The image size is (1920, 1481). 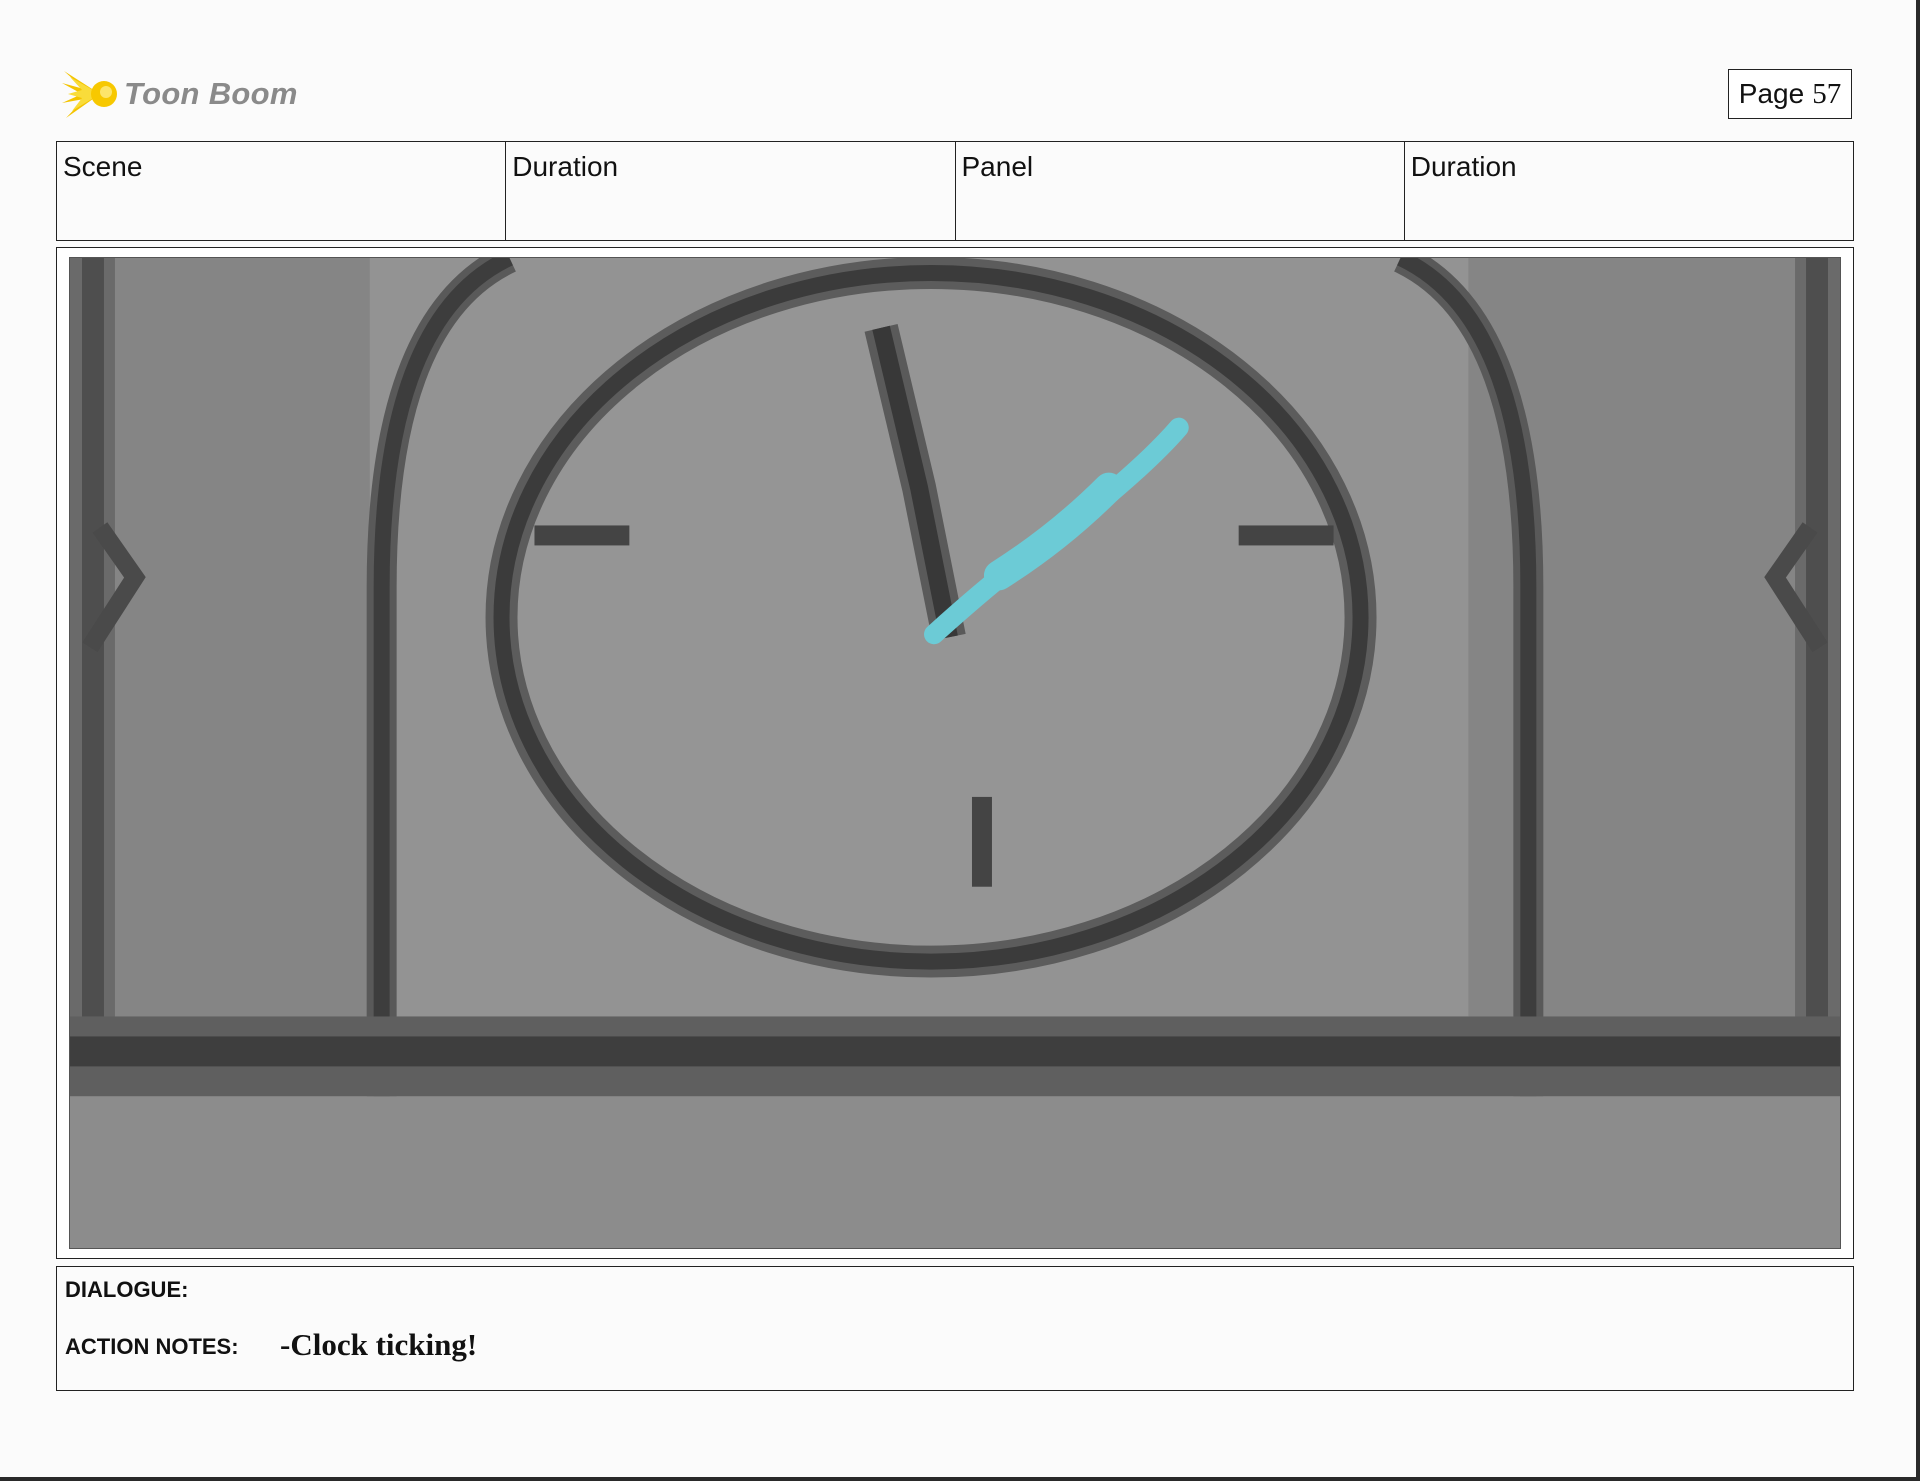 I want to click on panel-duration-cell: Duration, so click(x=1629, y=191).